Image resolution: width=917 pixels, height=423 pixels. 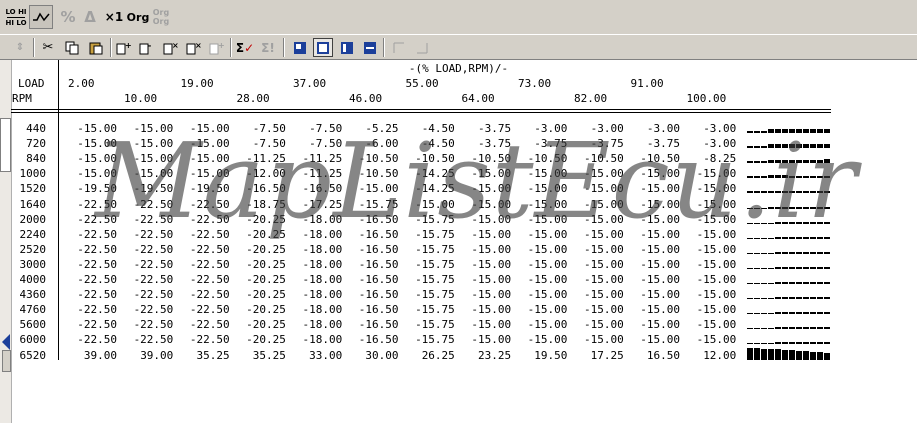 What do you see at coordinates (381, 355) in the screenshot?
I see `table-cell: 30.00` at bounding box center [381, 355].